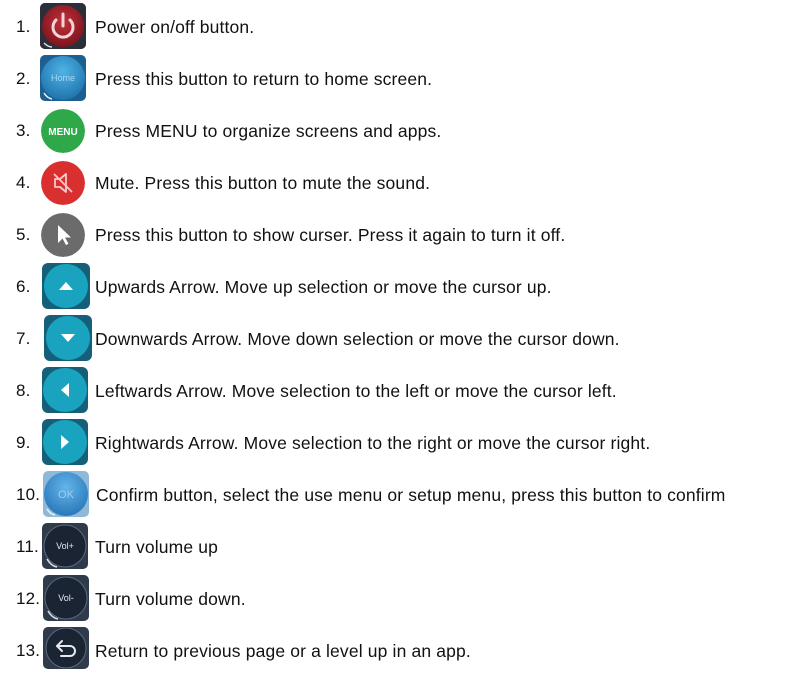 The height and width of the screenshot is (676, 811). What do you see at coordinates (23, 442) in the screenshot?
I see `item-number: 9.` at bounding box center [23, 442].